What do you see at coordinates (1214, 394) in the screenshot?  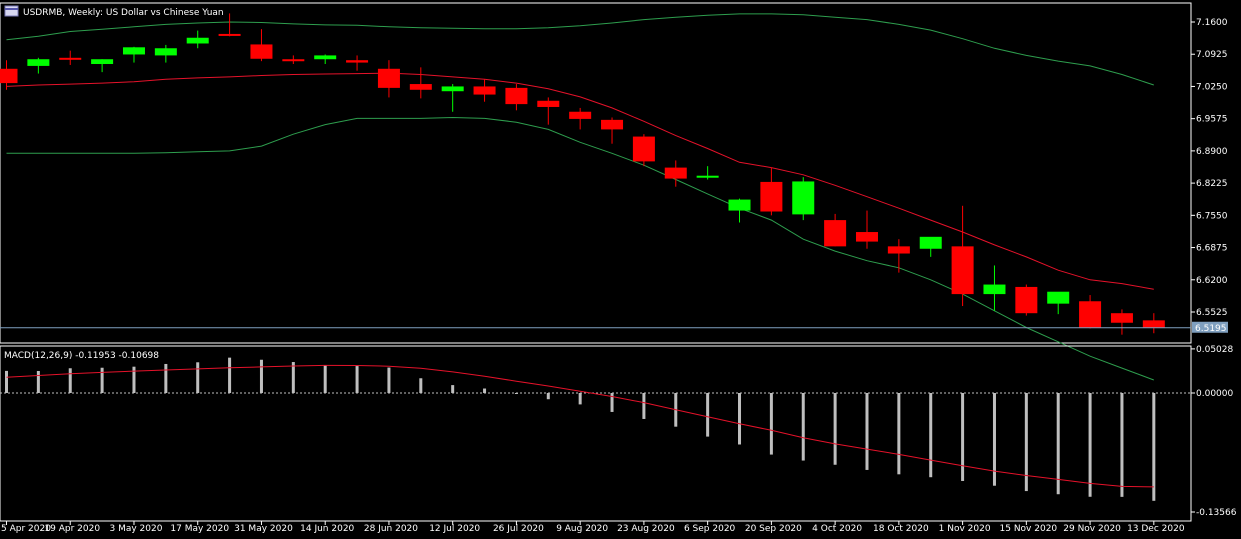 I see `macd-tick-label: 0.00000` at bounding box center [1214, 394].